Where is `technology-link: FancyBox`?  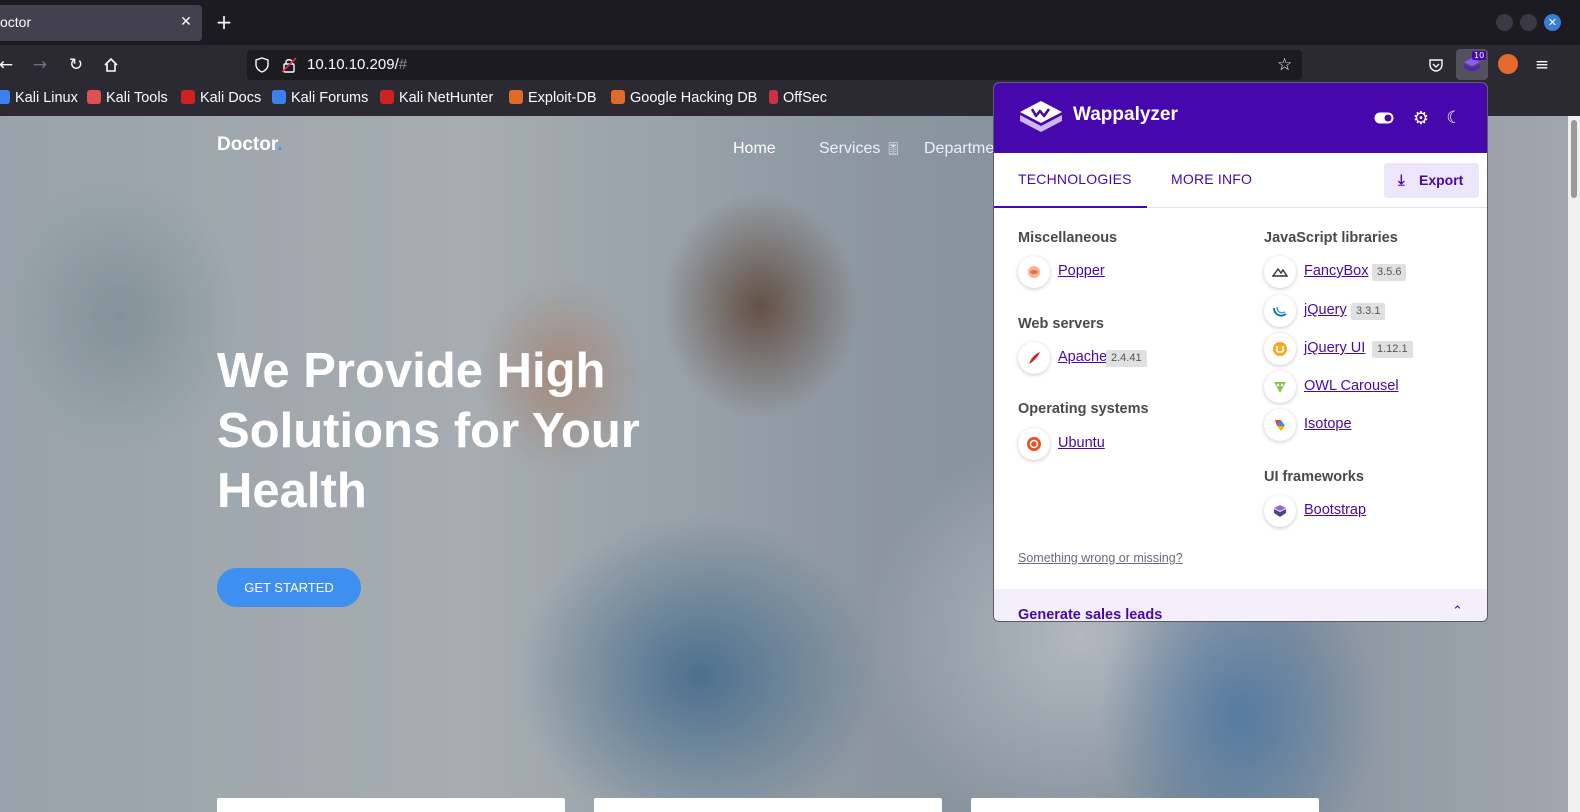 technology-link: FancyBox is located at coordinates (1336, 271).